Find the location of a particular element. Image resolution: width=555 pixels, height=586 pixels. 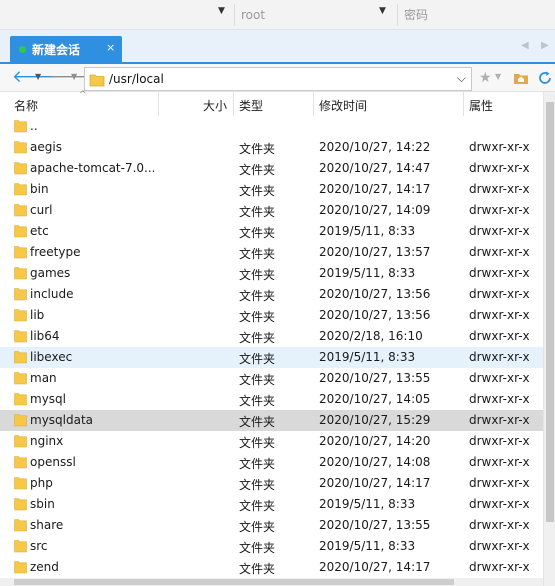

close-tab-icon: × is located at coordinates (110, 47).